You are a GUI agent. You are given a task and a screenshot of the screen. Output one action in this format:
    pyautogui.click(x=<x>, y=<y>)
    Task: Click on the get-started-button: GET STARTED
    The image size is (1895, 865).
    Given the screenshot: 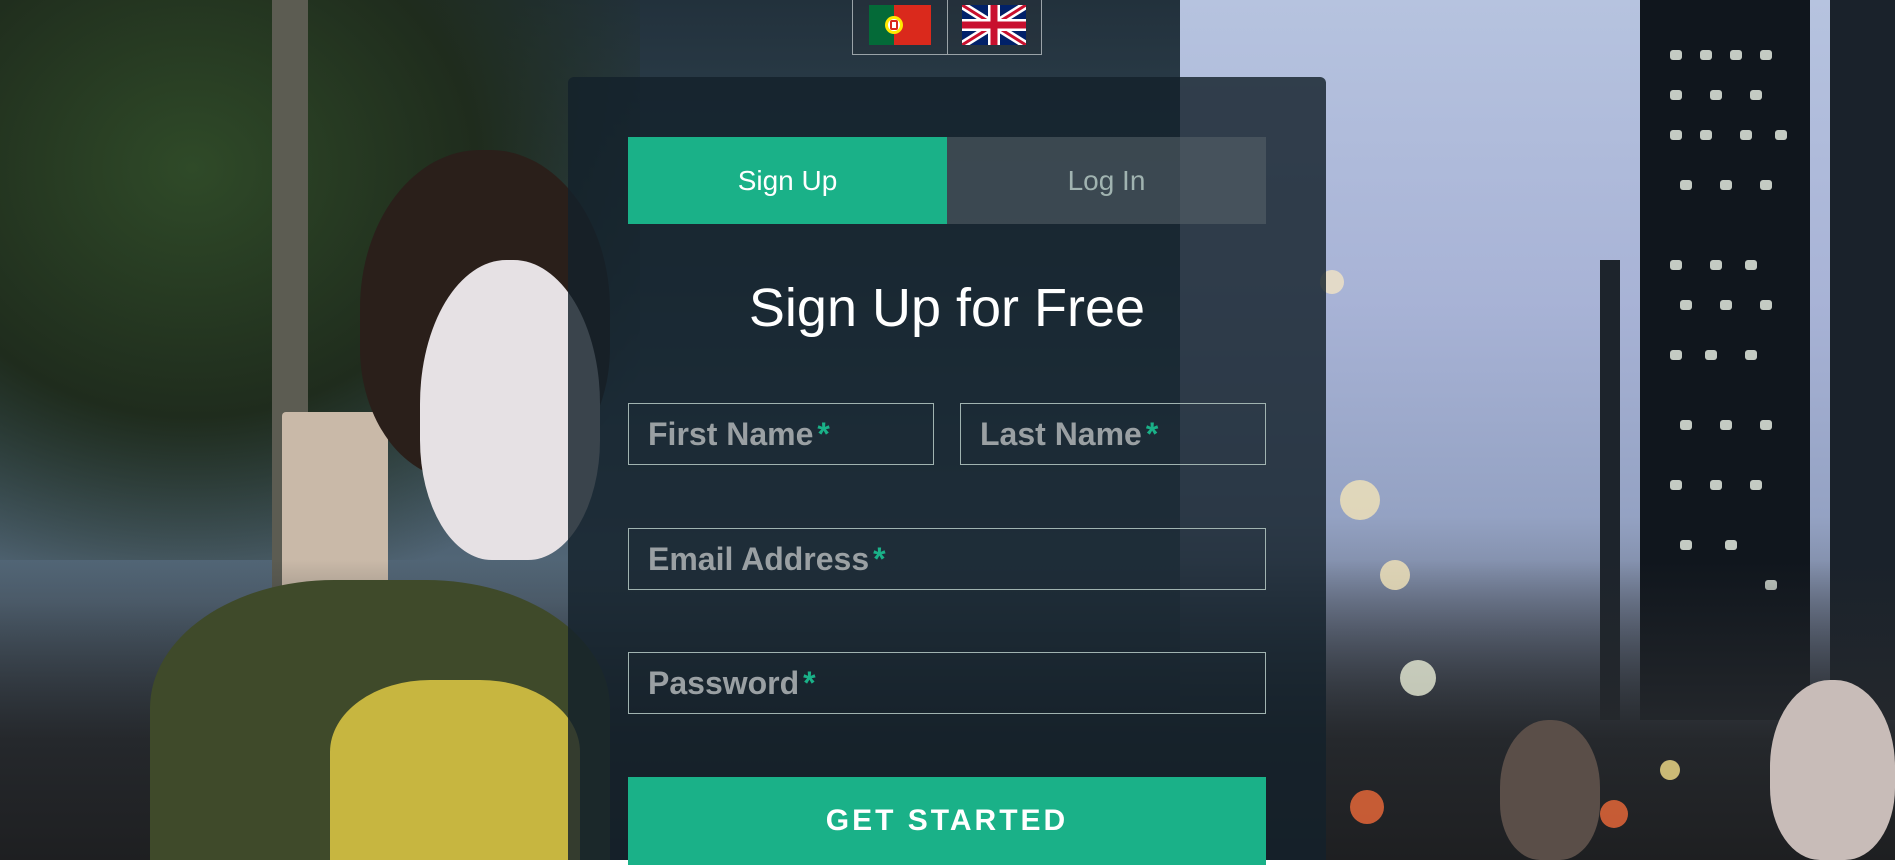 What is the action you would take?
    pyautogui.click(x=947, y=821)
    